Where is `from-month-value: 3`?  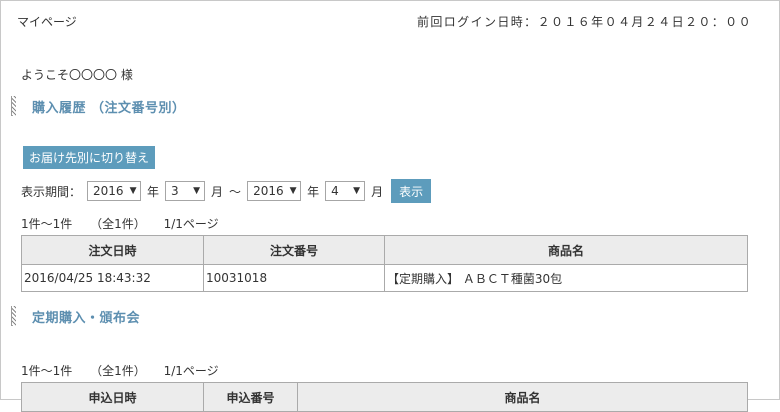 from-month-value: 3 is located at coordinates (175, 191).